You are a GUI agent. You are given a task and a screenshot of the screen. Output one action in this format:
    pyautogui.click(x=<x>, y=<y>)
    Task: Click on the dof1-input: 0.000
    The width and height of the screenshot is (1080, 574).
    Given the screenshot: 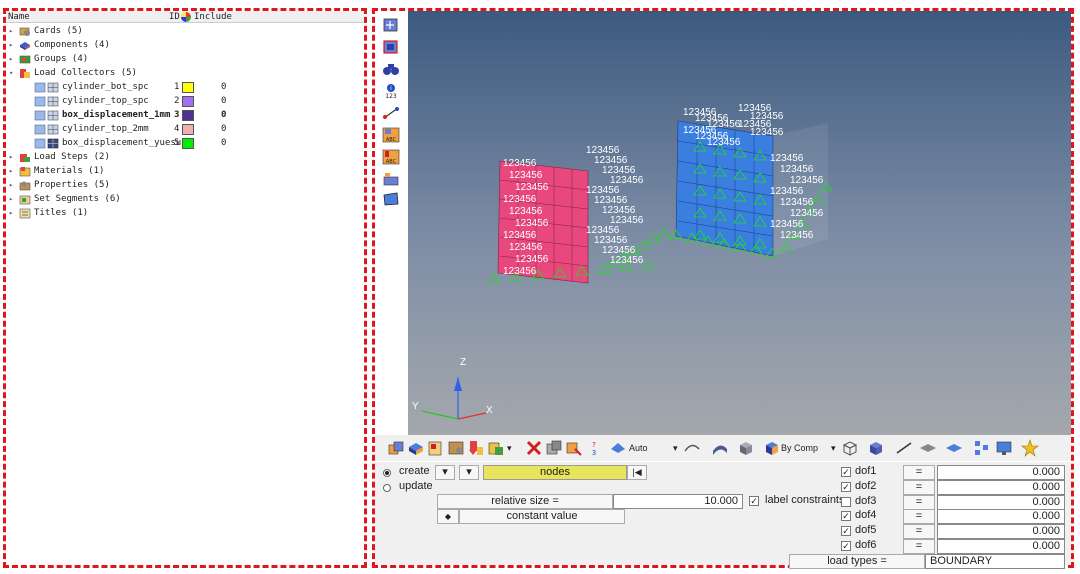 What is the action you would take?
    pyautogui.click(x=1001, y=472)
    